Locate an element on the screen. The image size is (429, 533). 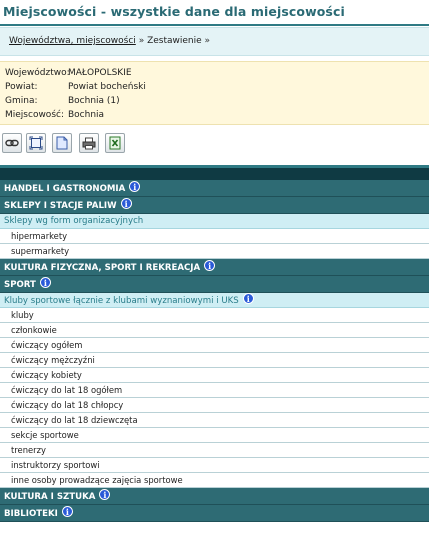
table-row: supermarkety is located at coordinates (214, 251).